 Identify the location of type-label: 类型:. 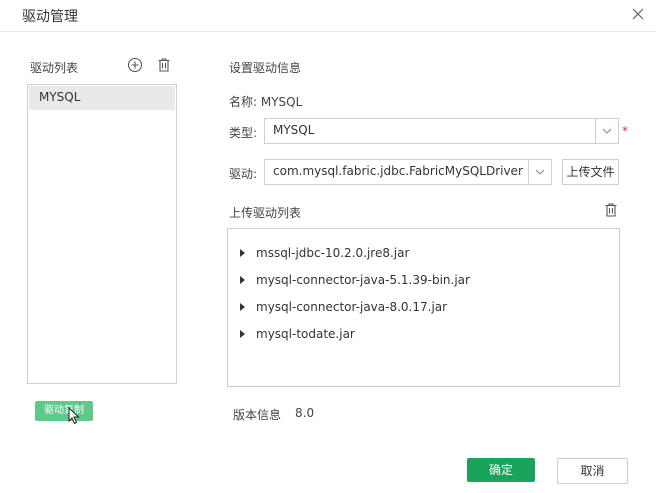
(243, 133).